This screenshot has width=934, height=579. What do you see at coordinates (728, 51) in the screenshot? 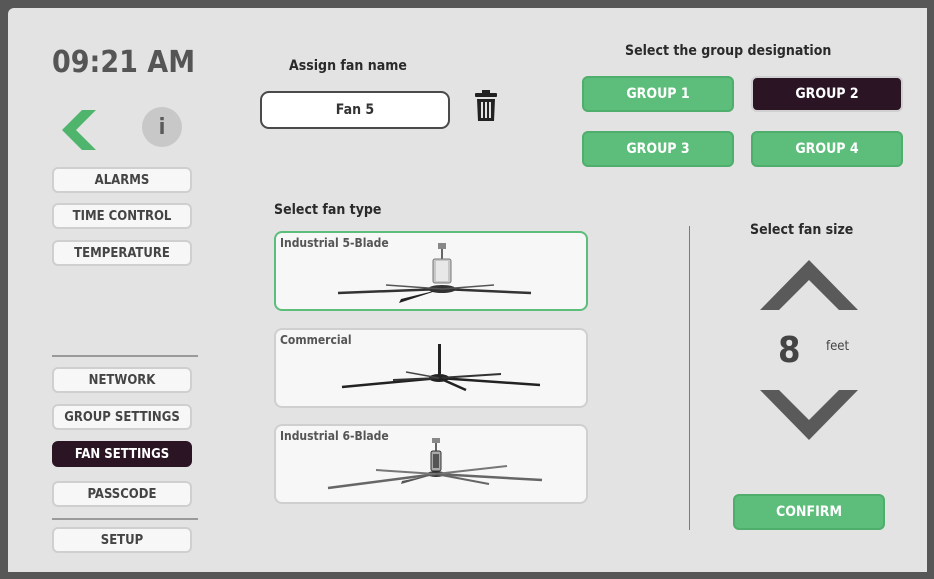
I see `group-heading: Select the group designation` at bounding box center [728, 51].